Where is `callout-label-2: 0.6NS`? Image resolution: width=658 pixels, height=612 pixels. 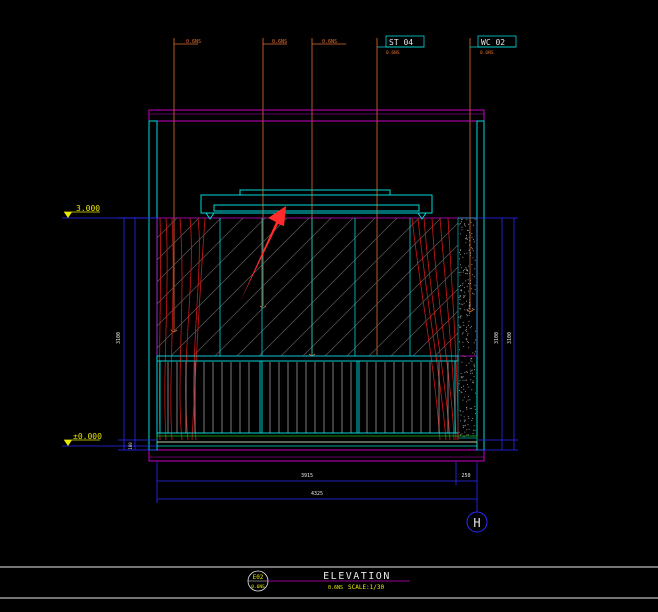
callout-label-2: 0.6NS is located at coordinates (279, 42).